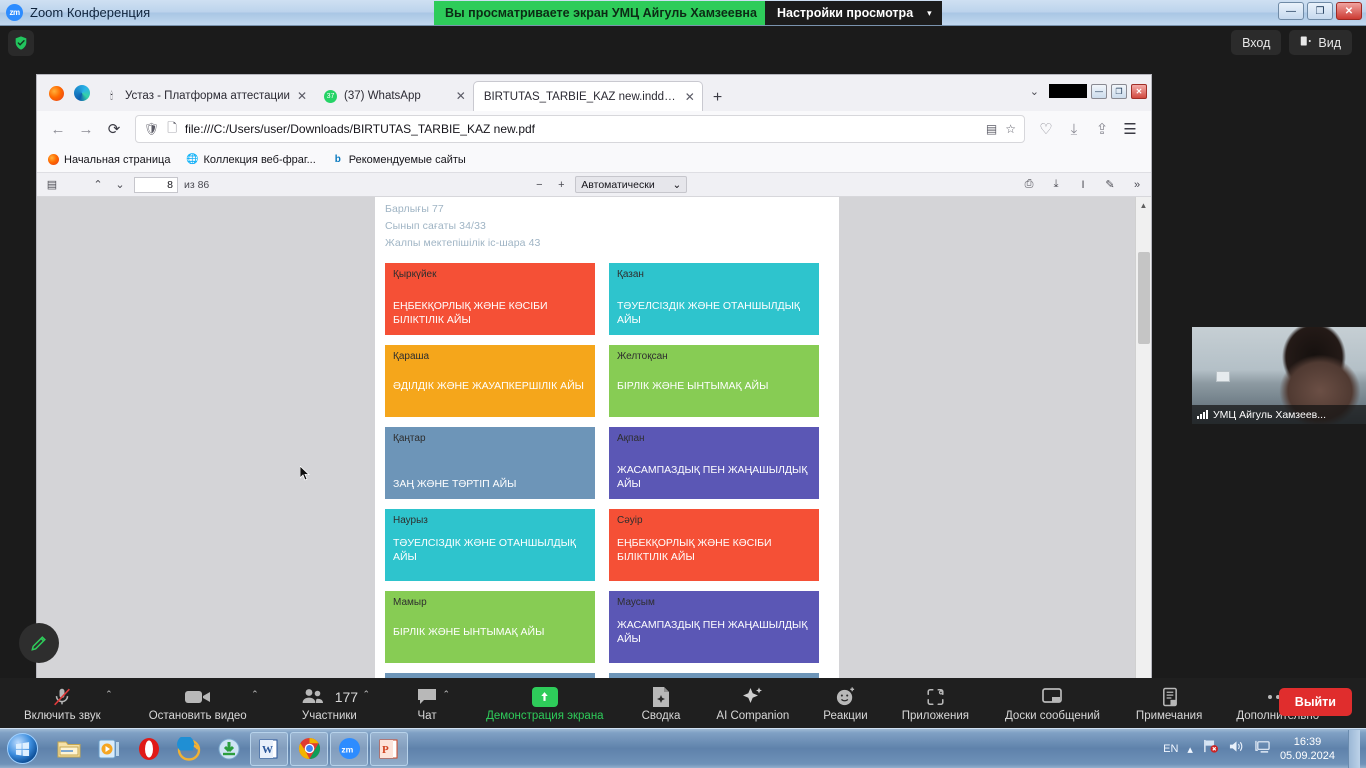 The image size is (1366, 768). What do you see at coordinates (1052, 703) in the screenshot?
I see `toolbar-whiteboards: Доски сообщений` at bounding box center [1052, 703].